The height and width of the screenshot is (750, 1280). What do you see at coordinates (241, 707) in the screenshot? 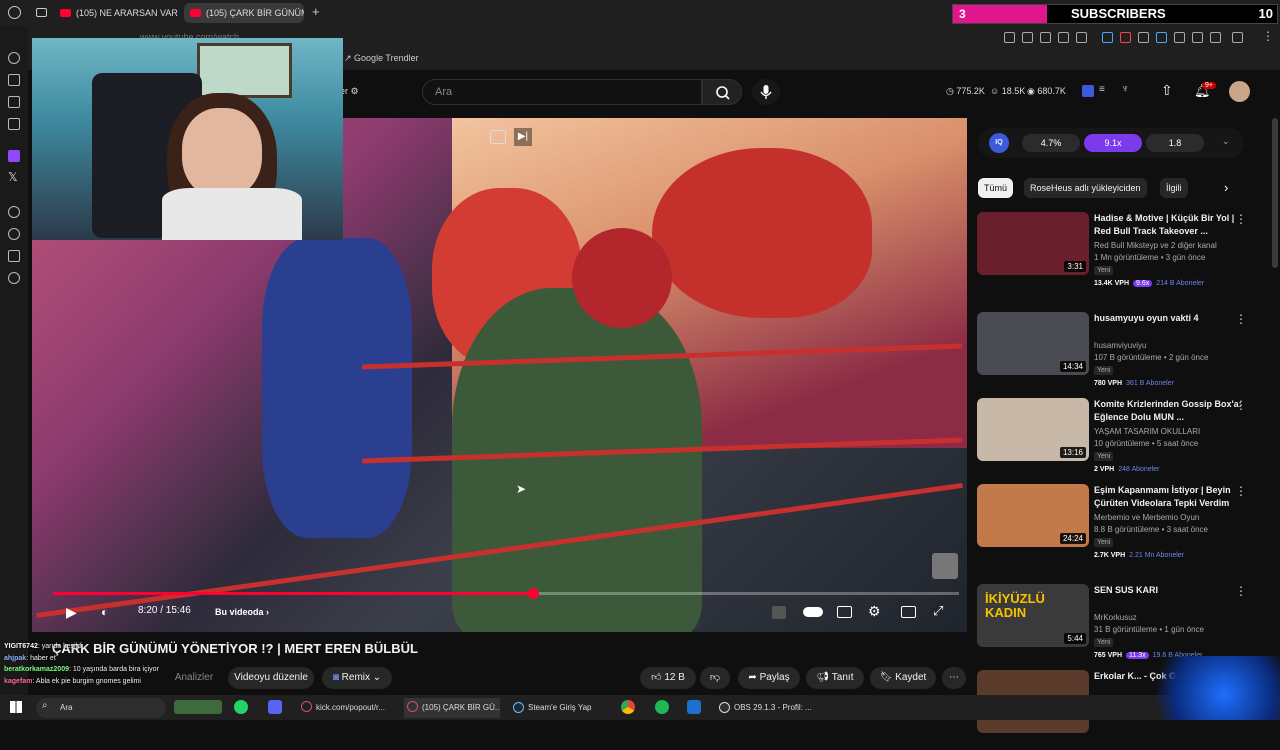
I see `whatsapp-icon` at bounding box center [241, 707].